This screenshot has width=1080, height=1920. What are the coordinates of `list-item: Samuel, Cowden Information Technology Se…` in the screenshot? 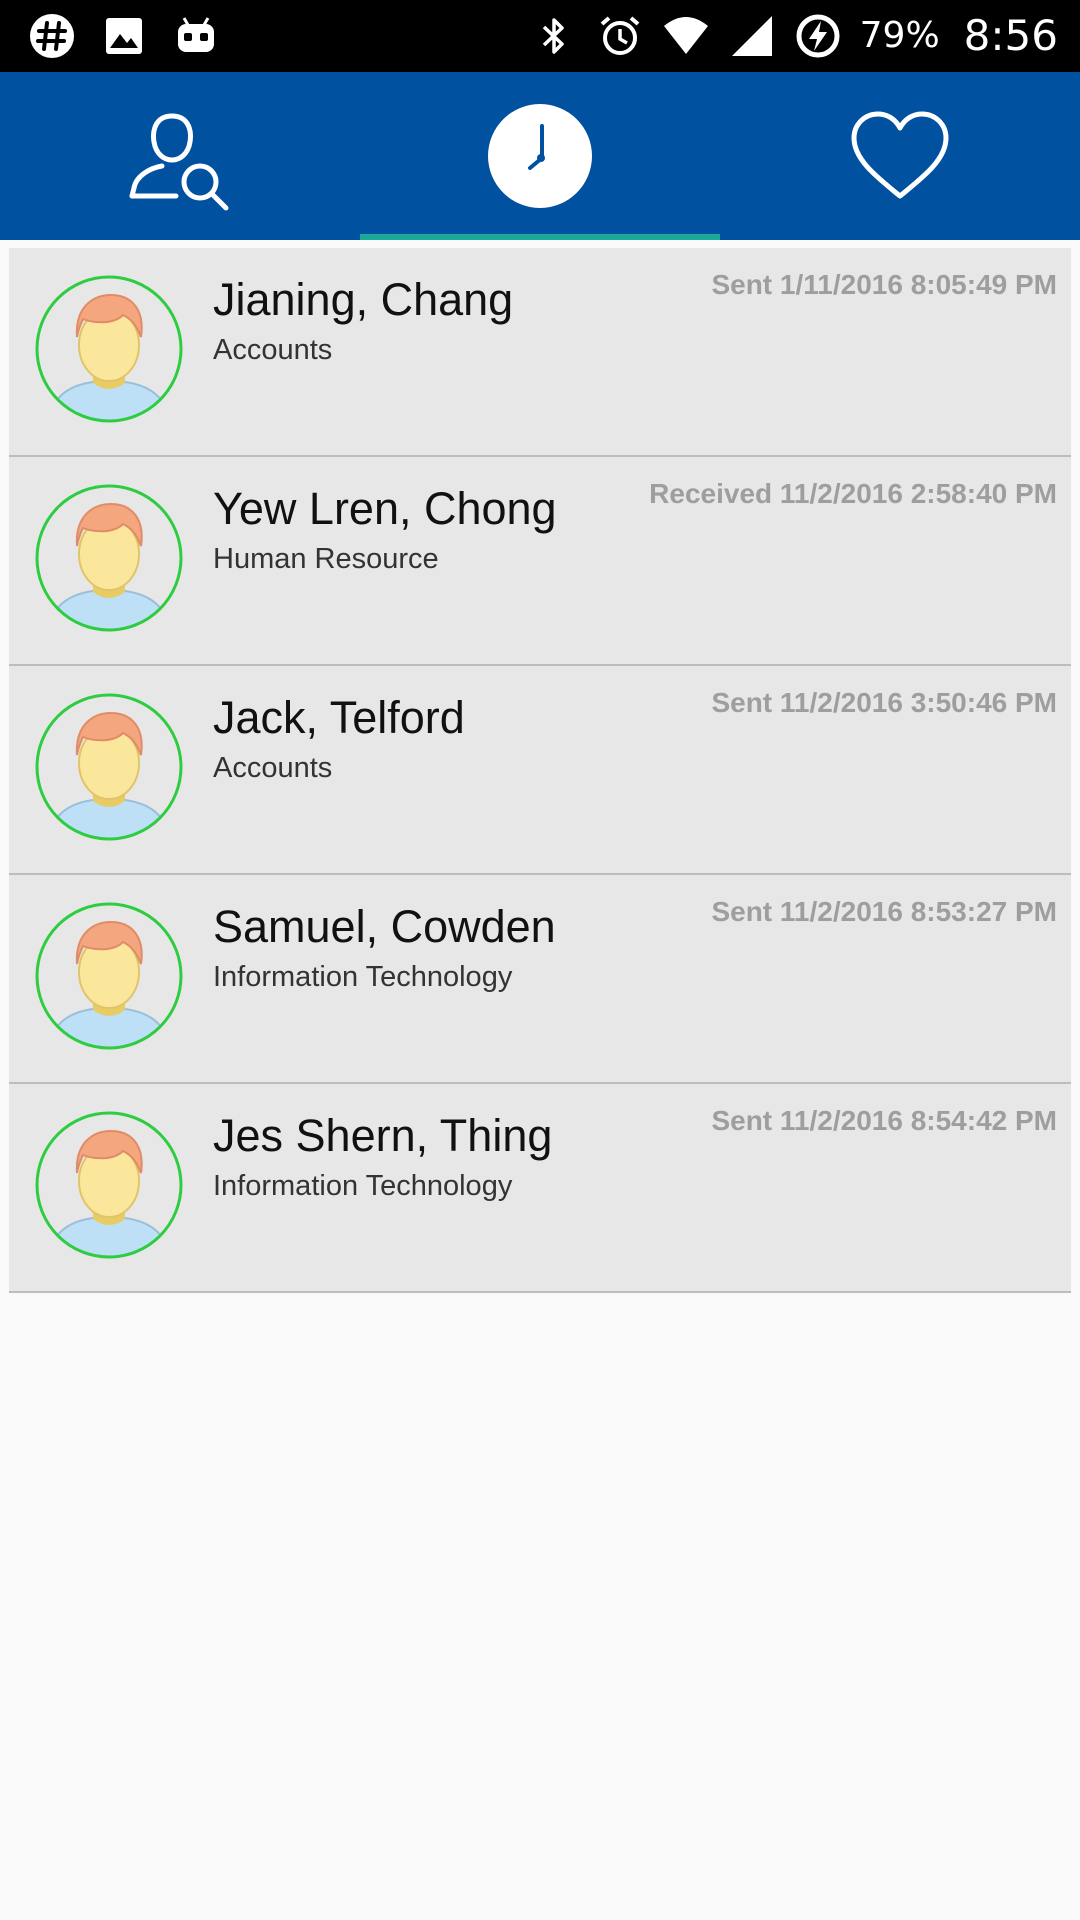 It's located at (540, 979).